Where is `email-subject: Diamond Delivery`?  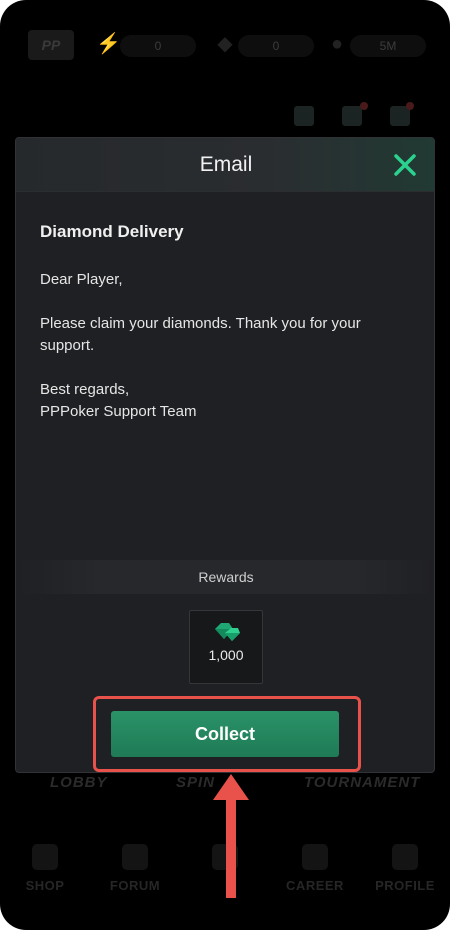 email-subject: Diamond Delivery is located at coordinates (112, 231).